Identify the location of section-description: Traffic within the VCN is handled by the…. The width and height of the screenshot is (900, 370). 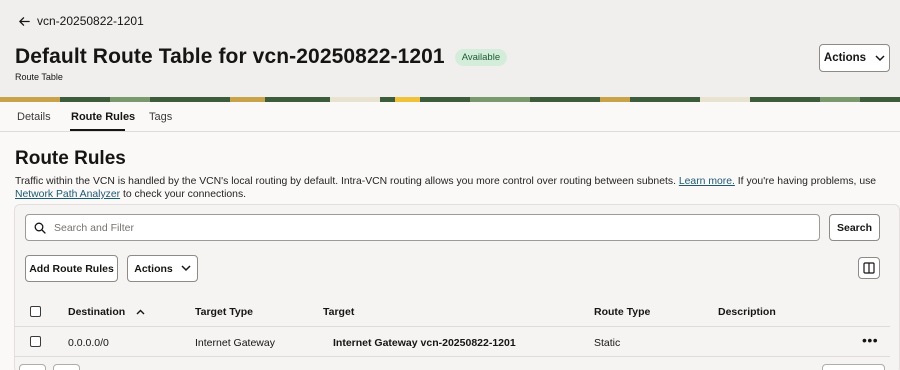
(452, 188).